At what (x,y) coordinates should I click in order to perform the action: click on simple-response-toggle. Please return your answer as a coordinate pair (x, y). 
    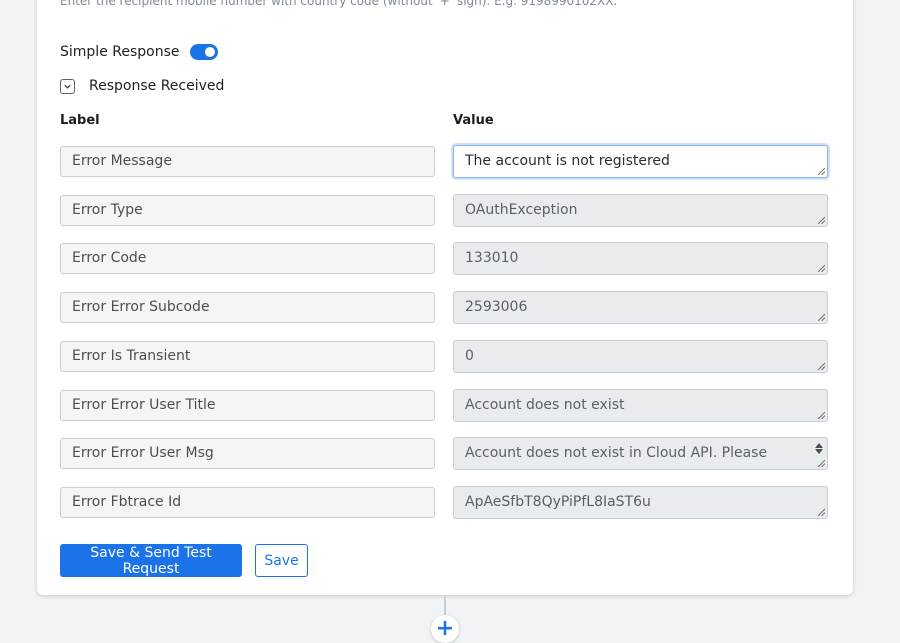
    Looking at the image, I should click on (203, 52).